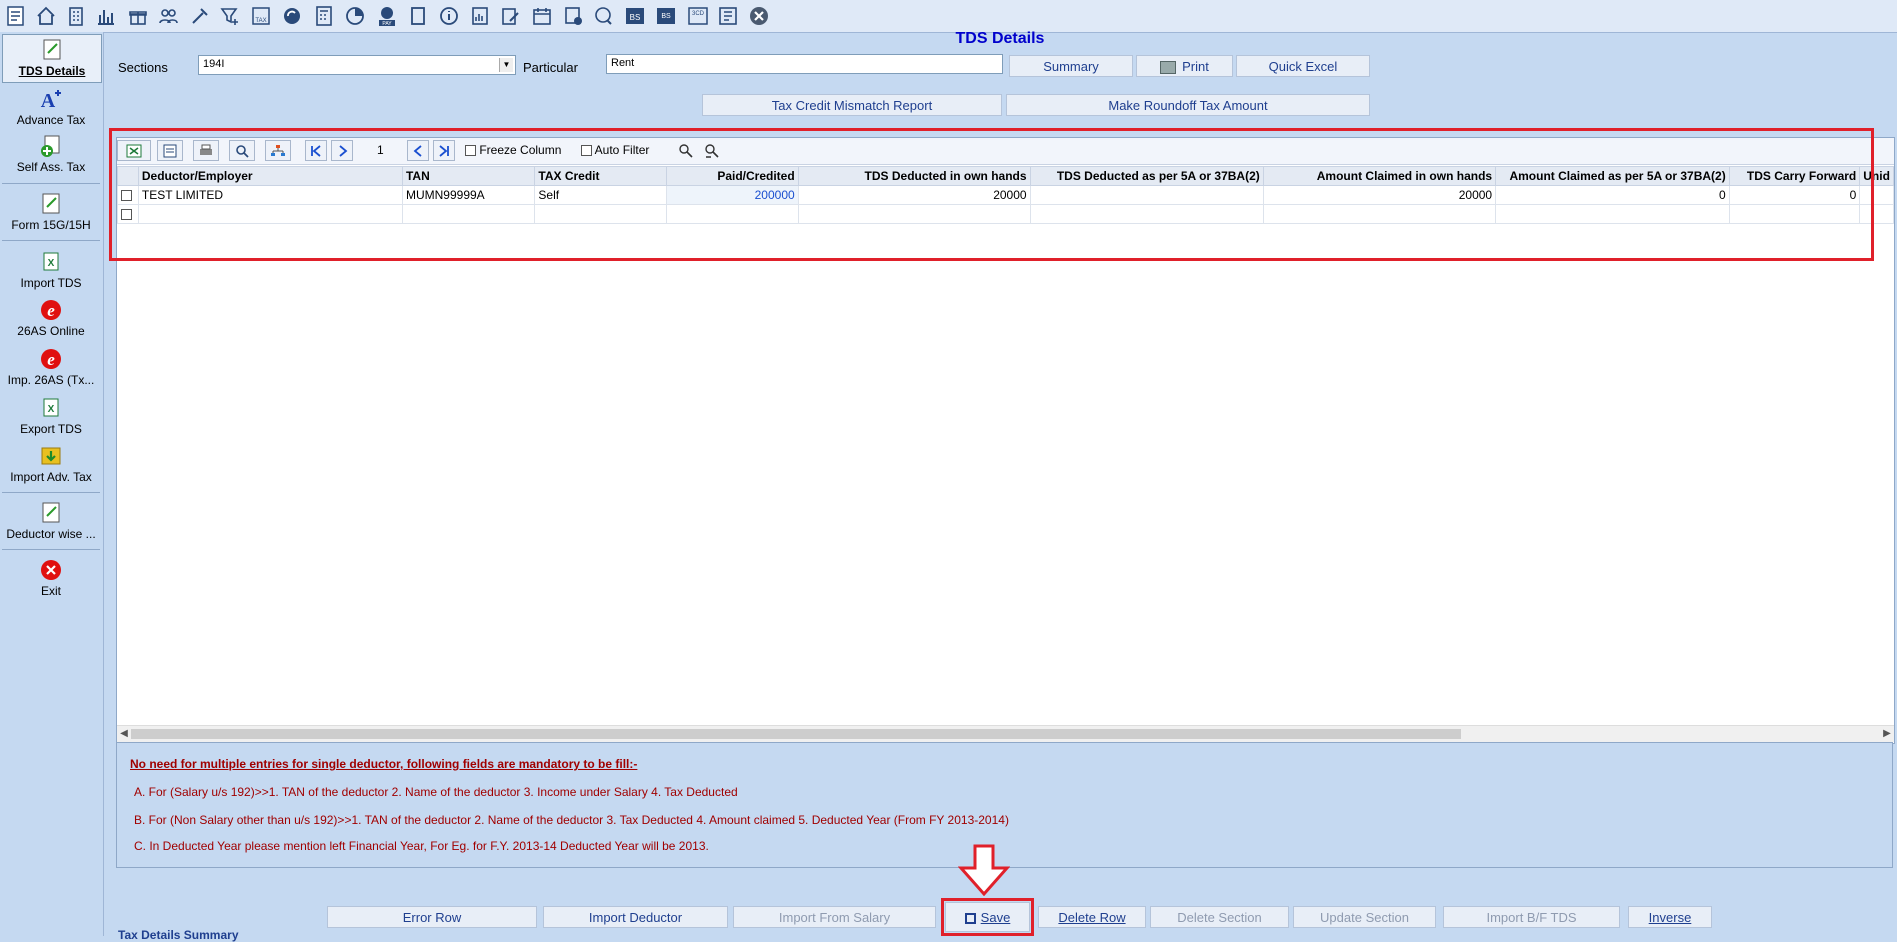 The width and height of the screenshot is (1897, 942). I want to click on table-cell: TEST LIMITED, so click(270, 195).